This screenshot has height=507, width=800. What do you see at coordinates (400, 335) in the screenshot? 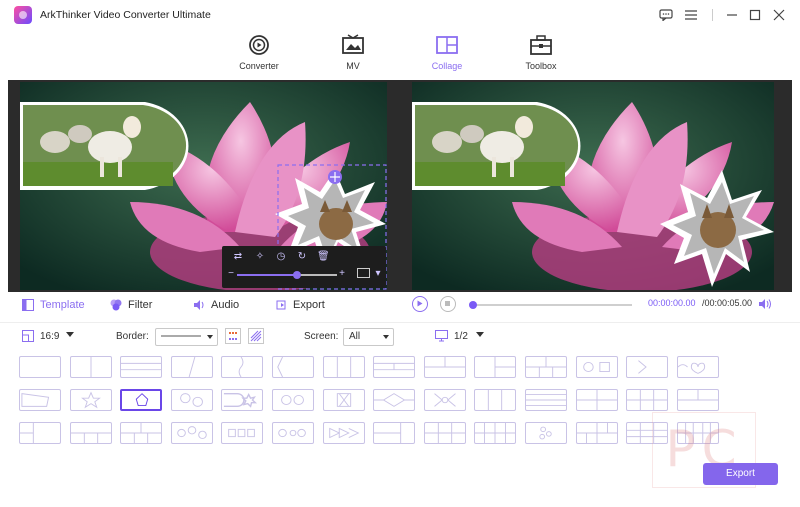
I see `template-settings-row: 16:9 Border: Screen: All 1/2` at bounding box center [400, 335].